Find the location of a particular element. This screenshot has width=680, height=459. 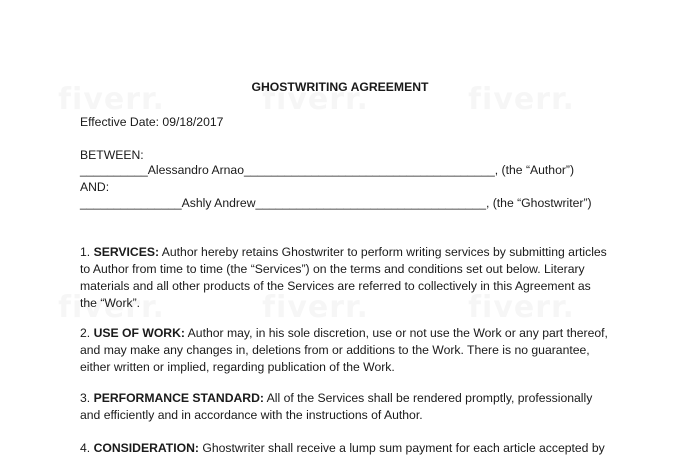

section-number: 1. is located at coordinates (87, 252).